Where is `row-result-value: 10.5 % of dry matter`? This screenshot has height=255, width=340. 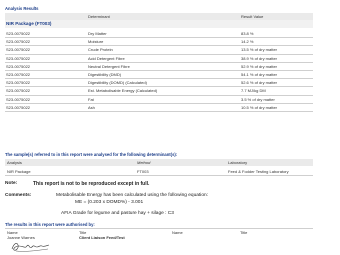
row-result-value: 10.5 % of dry matter is located at coordinates (259, 107).